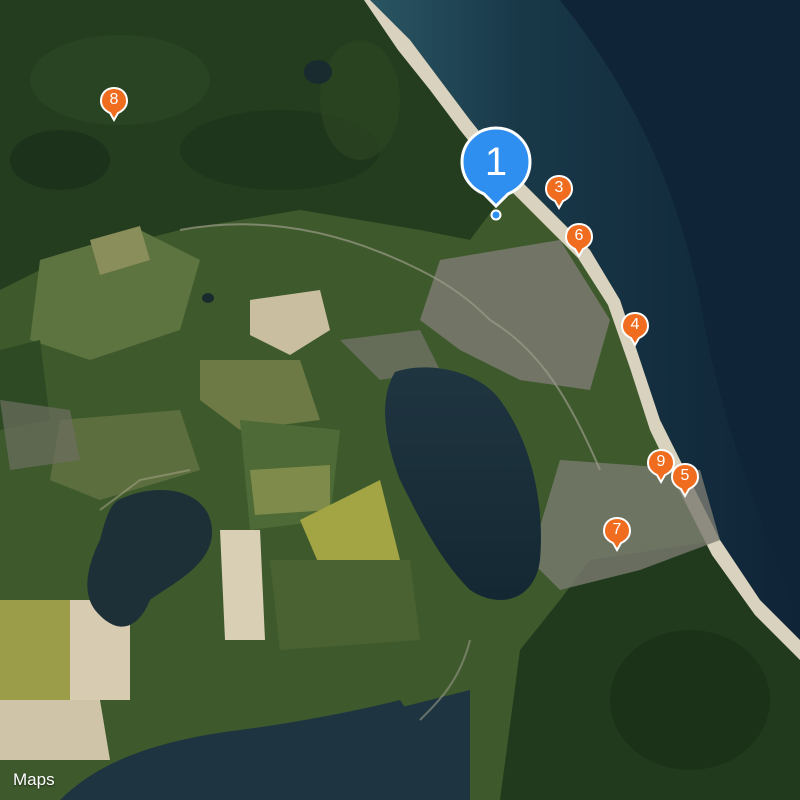 This screenshot has width=800, height=800. What do you see at coordinates (617, 529) in the screenshot?
I see `map-pin-label: 7` at bounding box center [617, 529].